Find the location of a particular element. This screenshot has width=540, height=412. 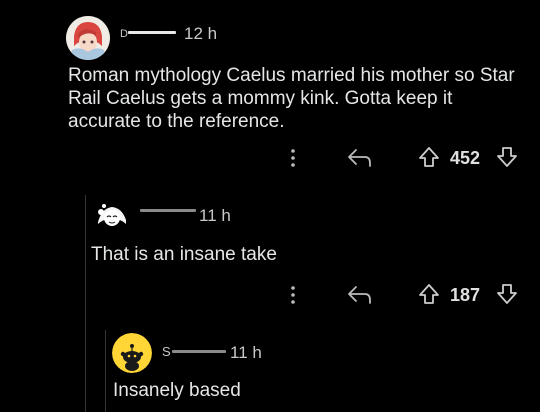

comment-username: S is located at coordinates (166, 351).